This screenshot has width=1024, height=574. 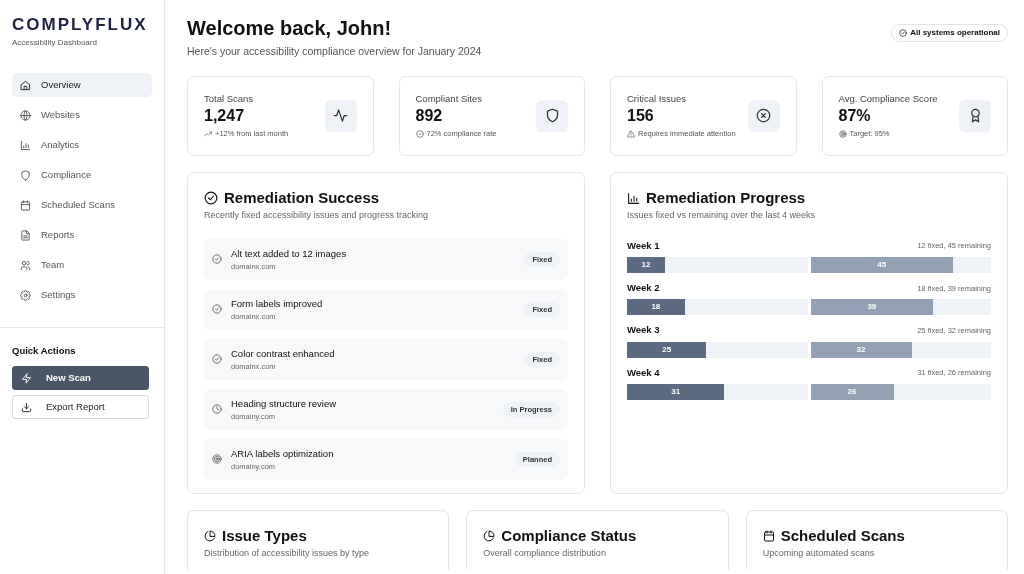 I want to click on card-title: Scheduled Scans, so click(x=842, y=535).